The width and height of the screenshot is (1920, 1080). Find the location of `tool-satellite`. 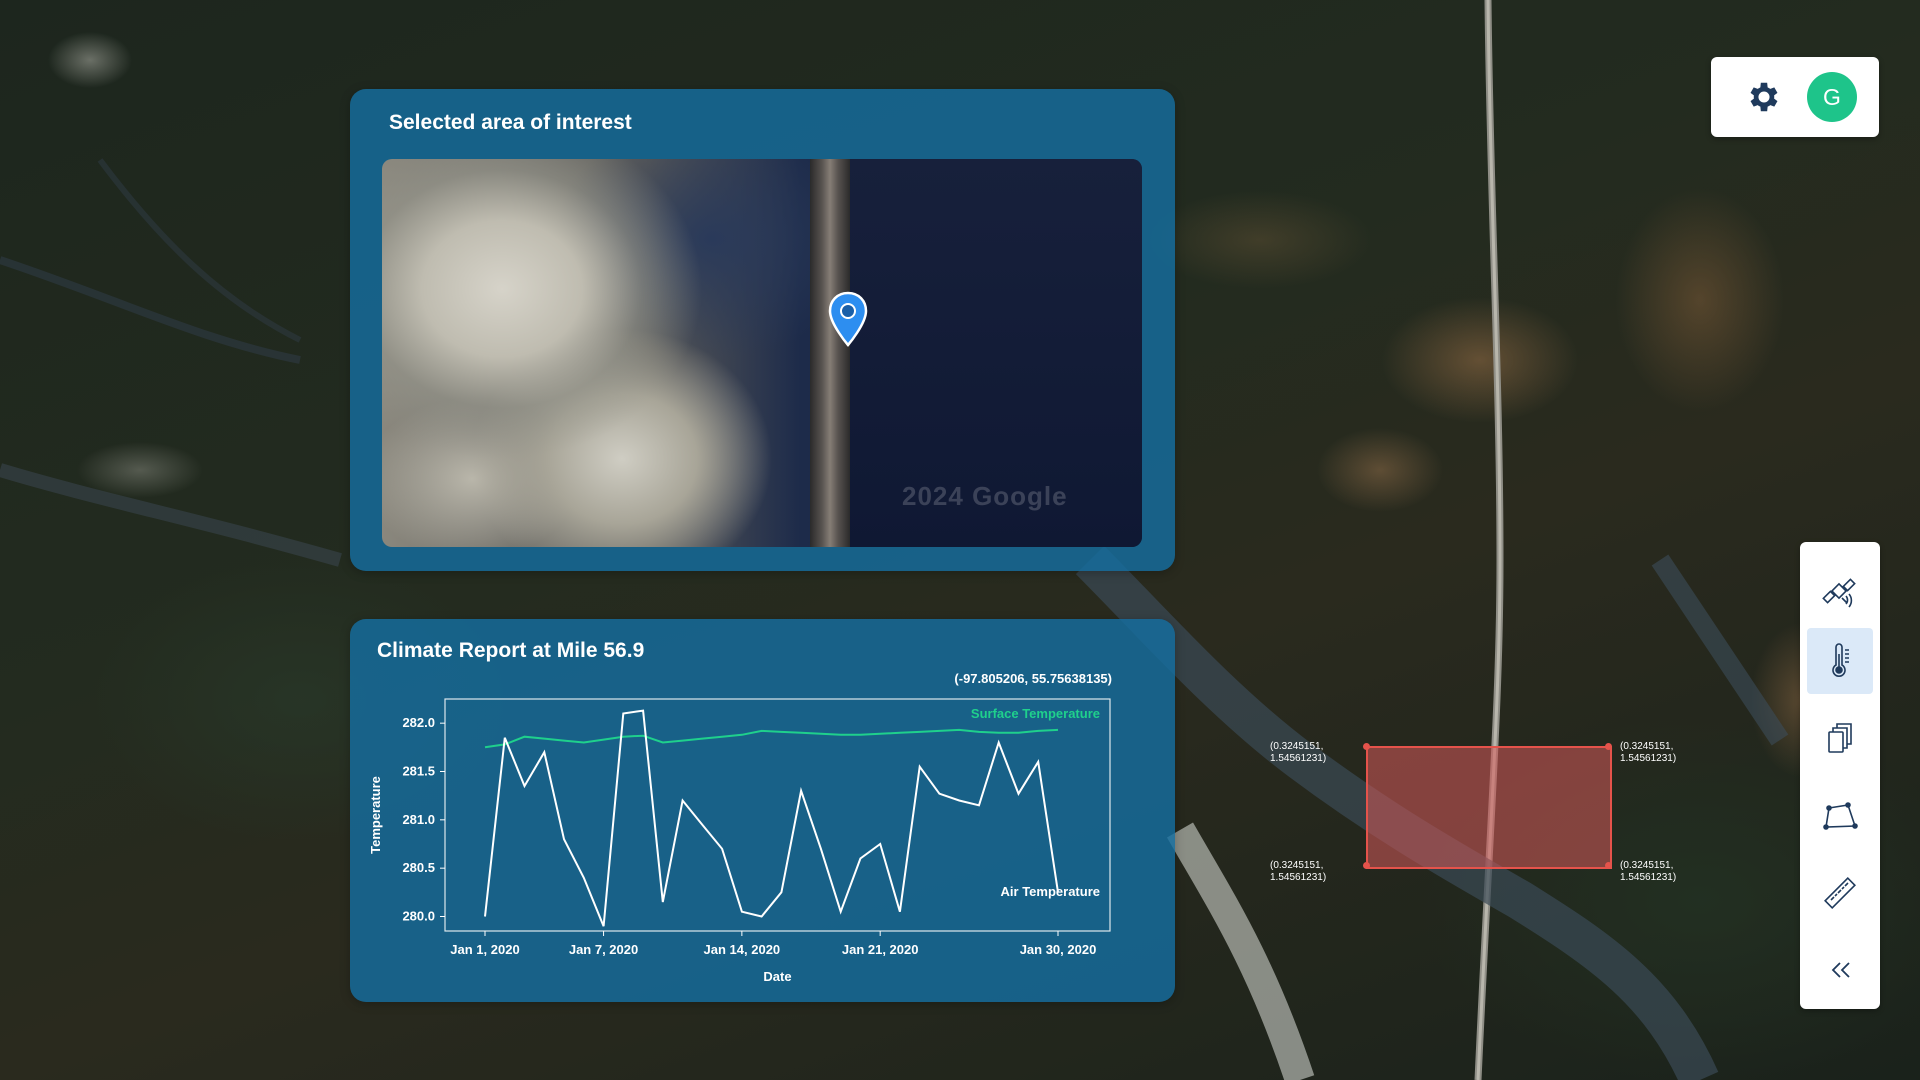

tool-satellite is located at coordinates (1840, 592).